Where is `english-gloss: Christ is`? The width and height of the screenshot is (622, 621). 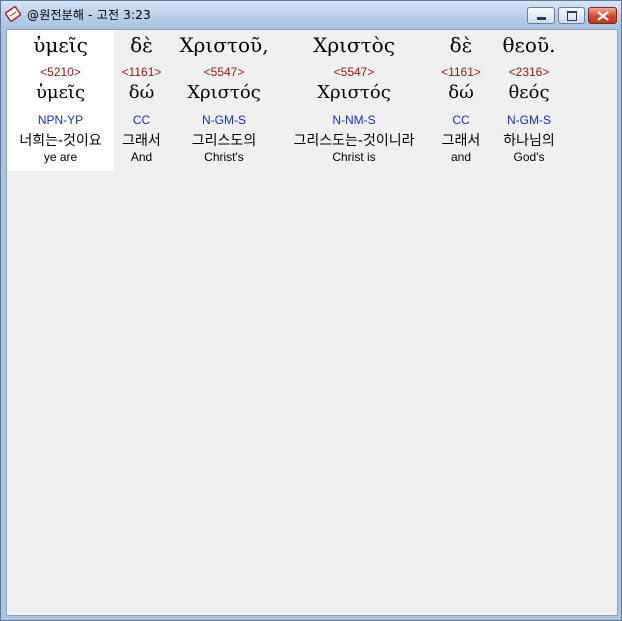
english-gloss: Christ is is located at coordinates (354, 157).